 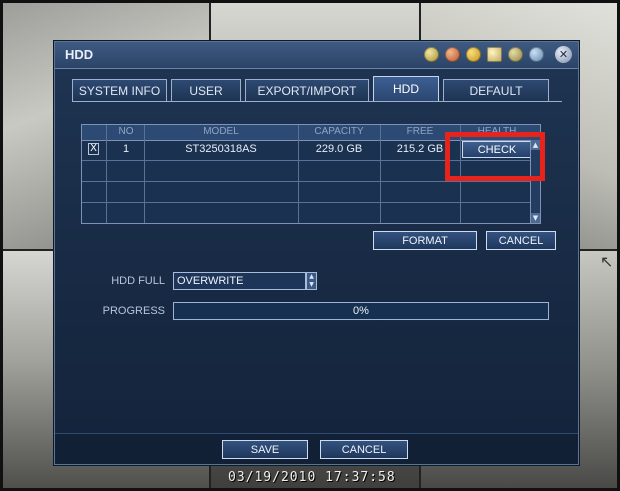 I want to click on cell-no: 1, so click(x=126, y=149).